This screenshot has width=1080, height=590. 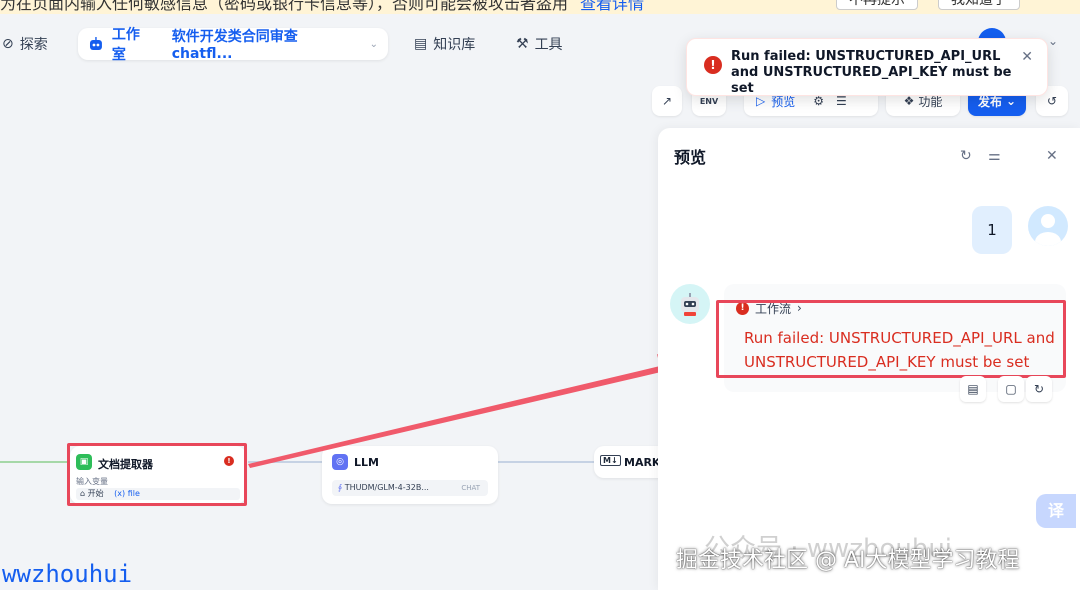 What do you see at coordinates (1052, 156) in the screenshot?
I see `close-icon: ✕` at bounding box center [1052, 156].